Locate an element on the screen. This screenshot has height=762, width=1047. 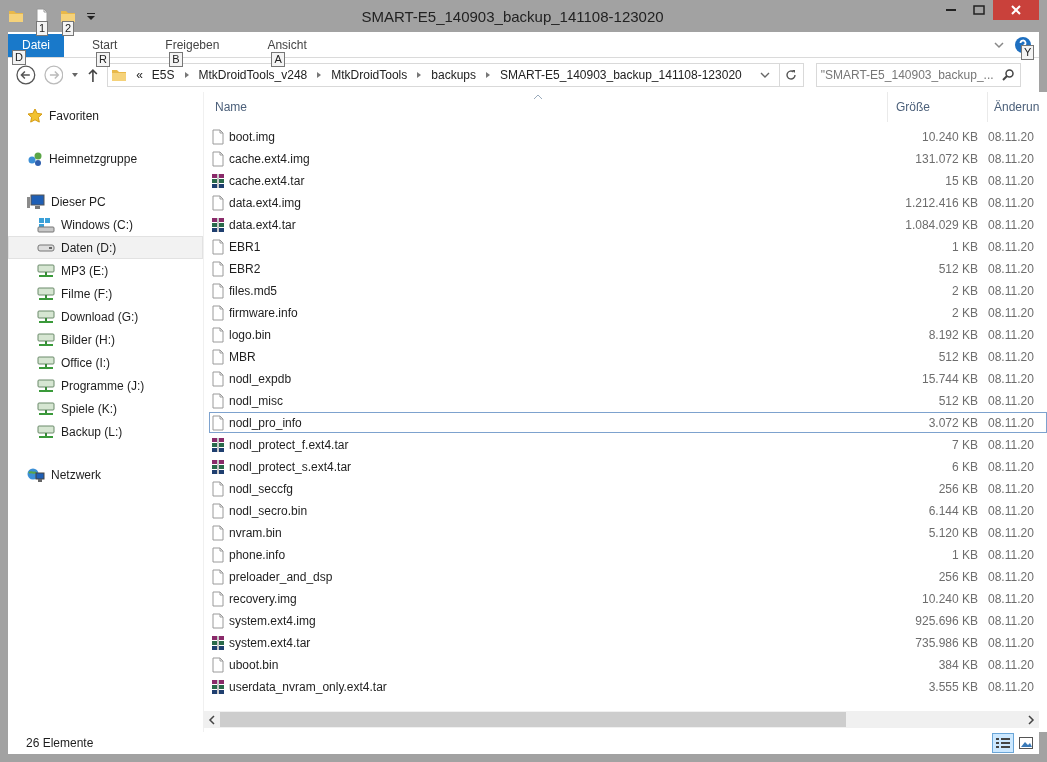
file-size: 735.986 KB is located at coordinates (946, 642).